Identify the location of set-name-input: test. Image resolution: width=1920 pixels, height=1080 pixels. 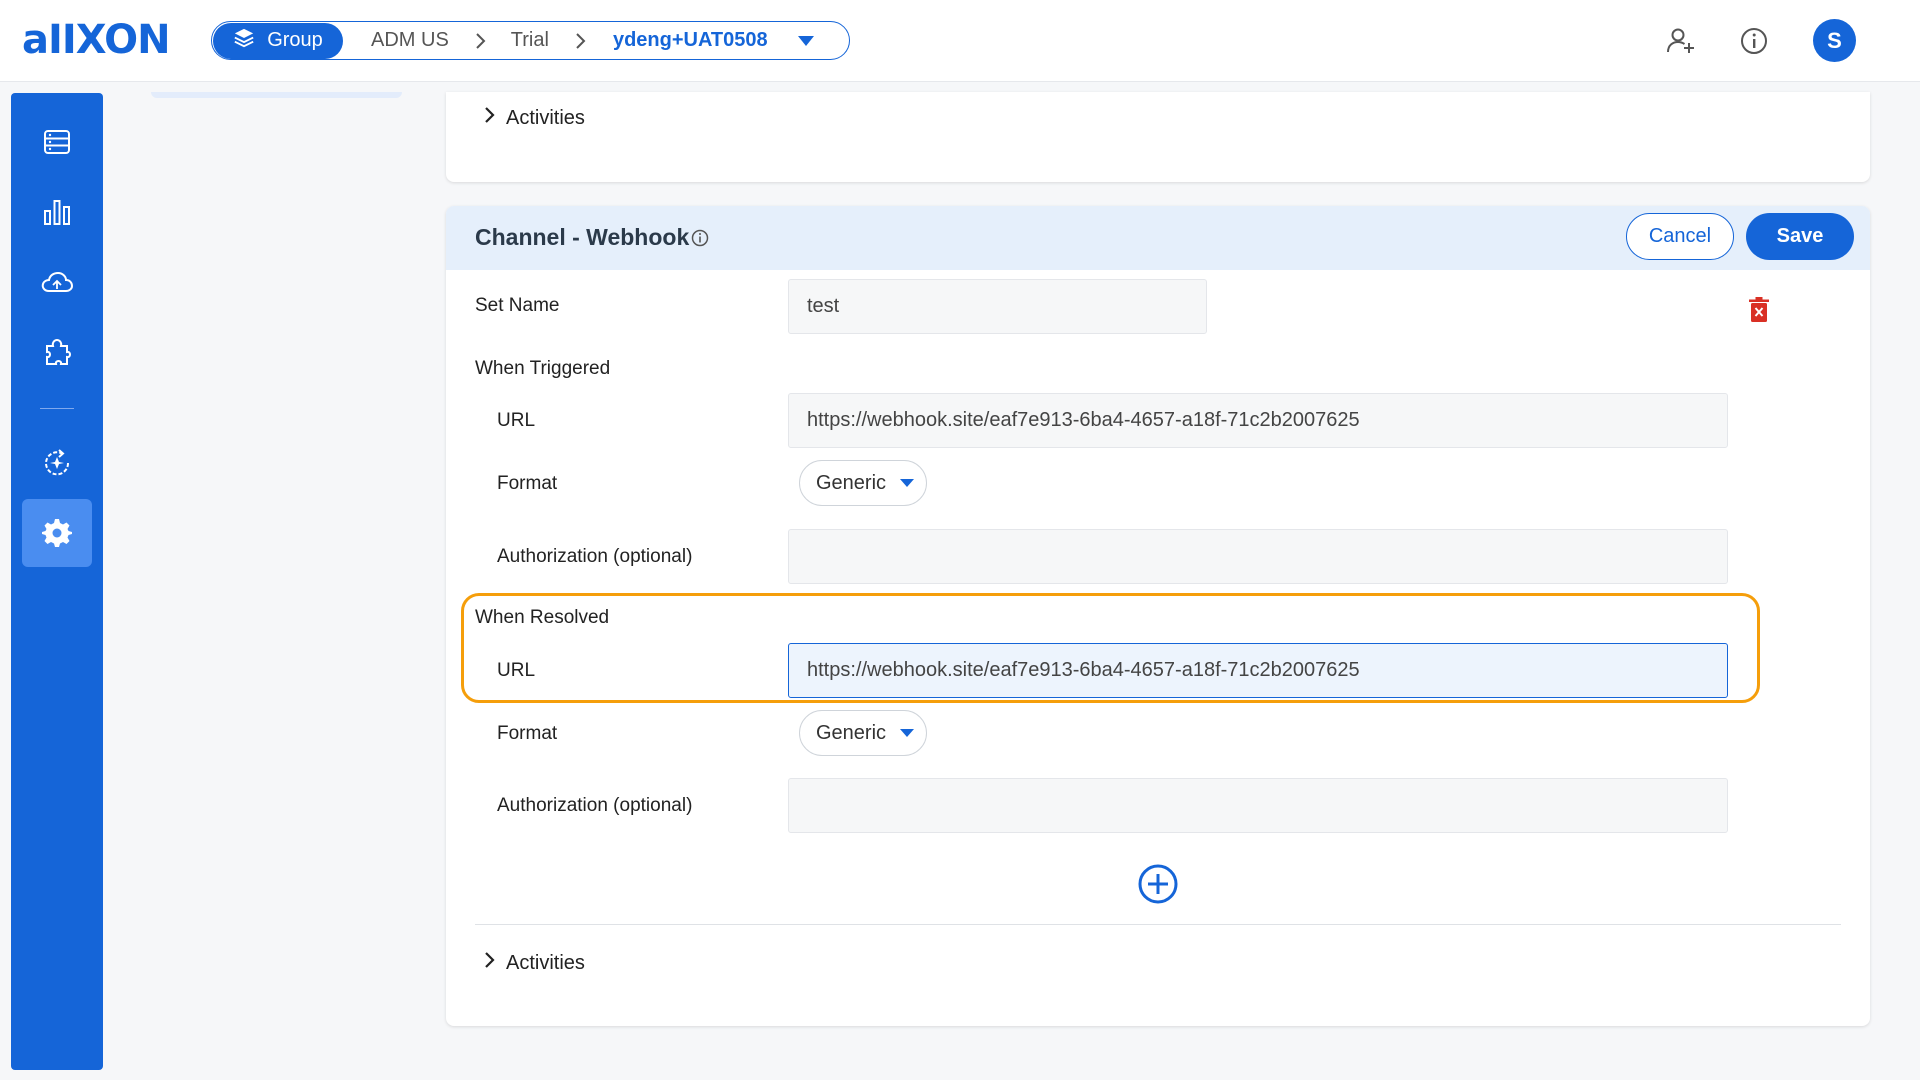
(997, 306).